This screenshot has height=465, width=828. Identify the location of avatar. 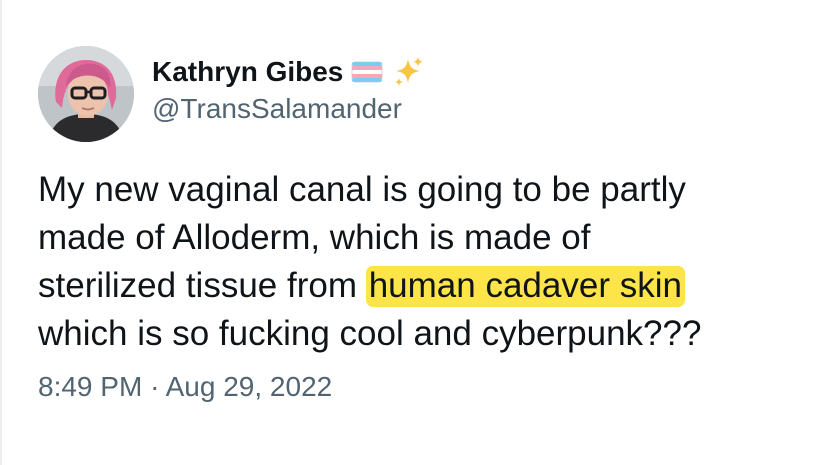
(86, 94).